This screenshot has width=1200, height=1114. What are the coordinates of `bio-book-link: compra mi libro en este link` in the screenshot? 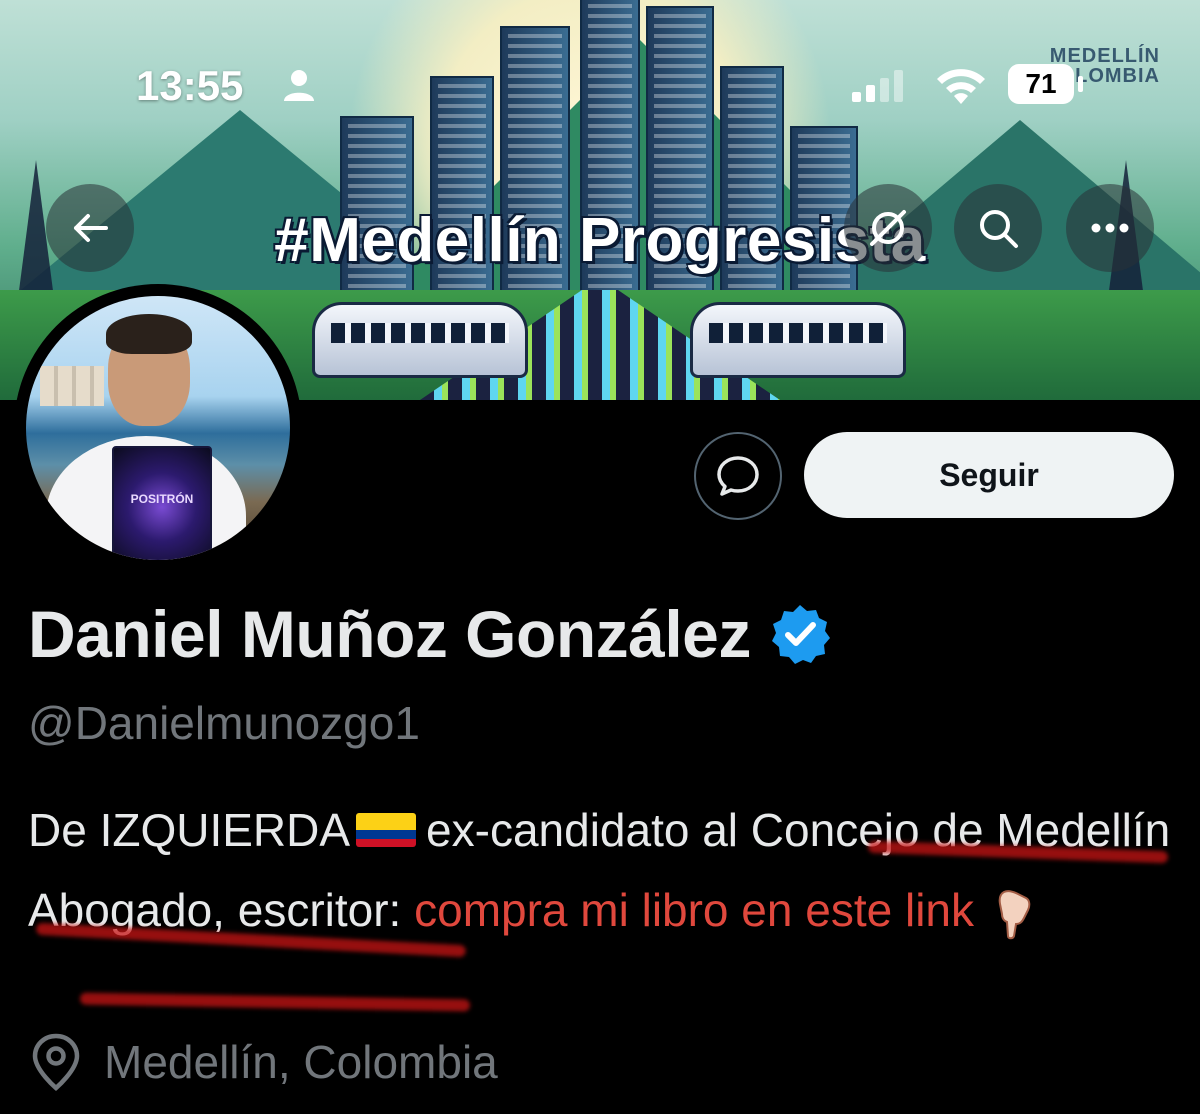 It's located at (694, 910).